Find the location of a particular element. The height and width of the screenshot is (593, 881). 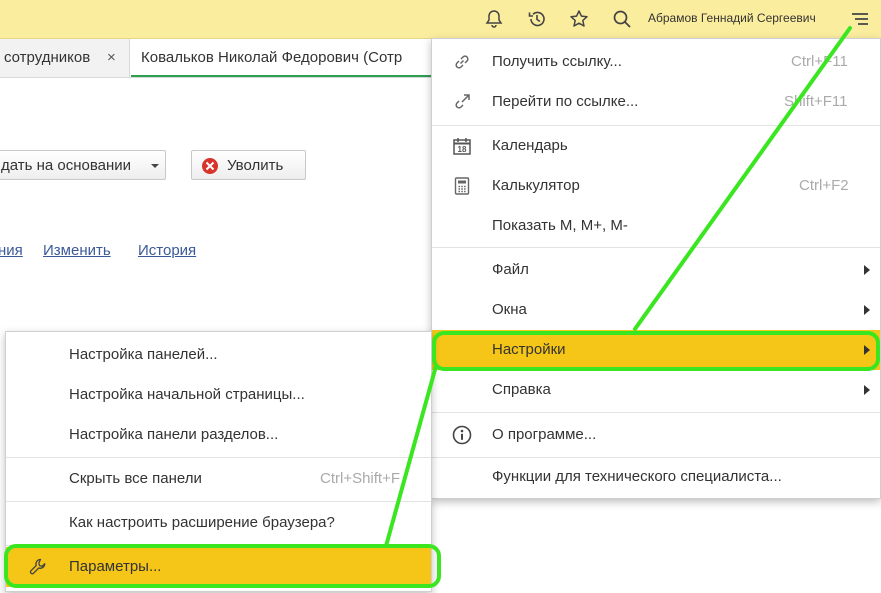

annotation-line-menu is located at coordinates (742, 178).